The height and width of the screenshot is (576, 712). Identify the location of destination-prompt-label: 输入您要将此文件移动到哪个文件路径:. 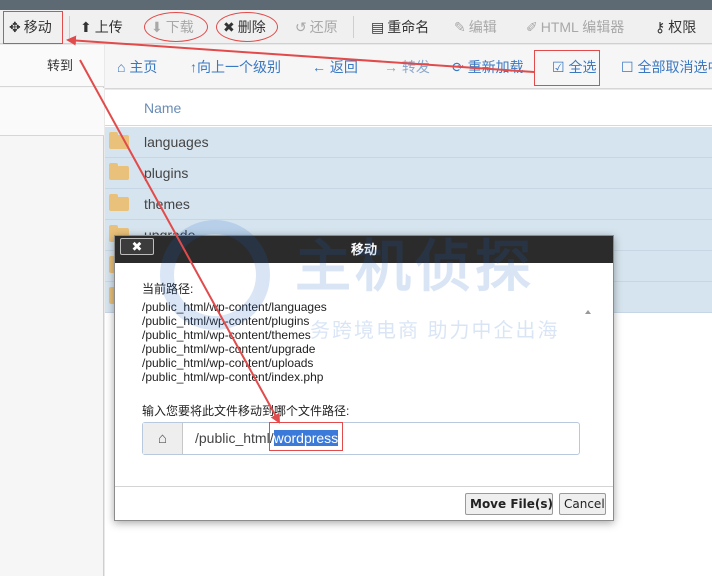
(246, 411).